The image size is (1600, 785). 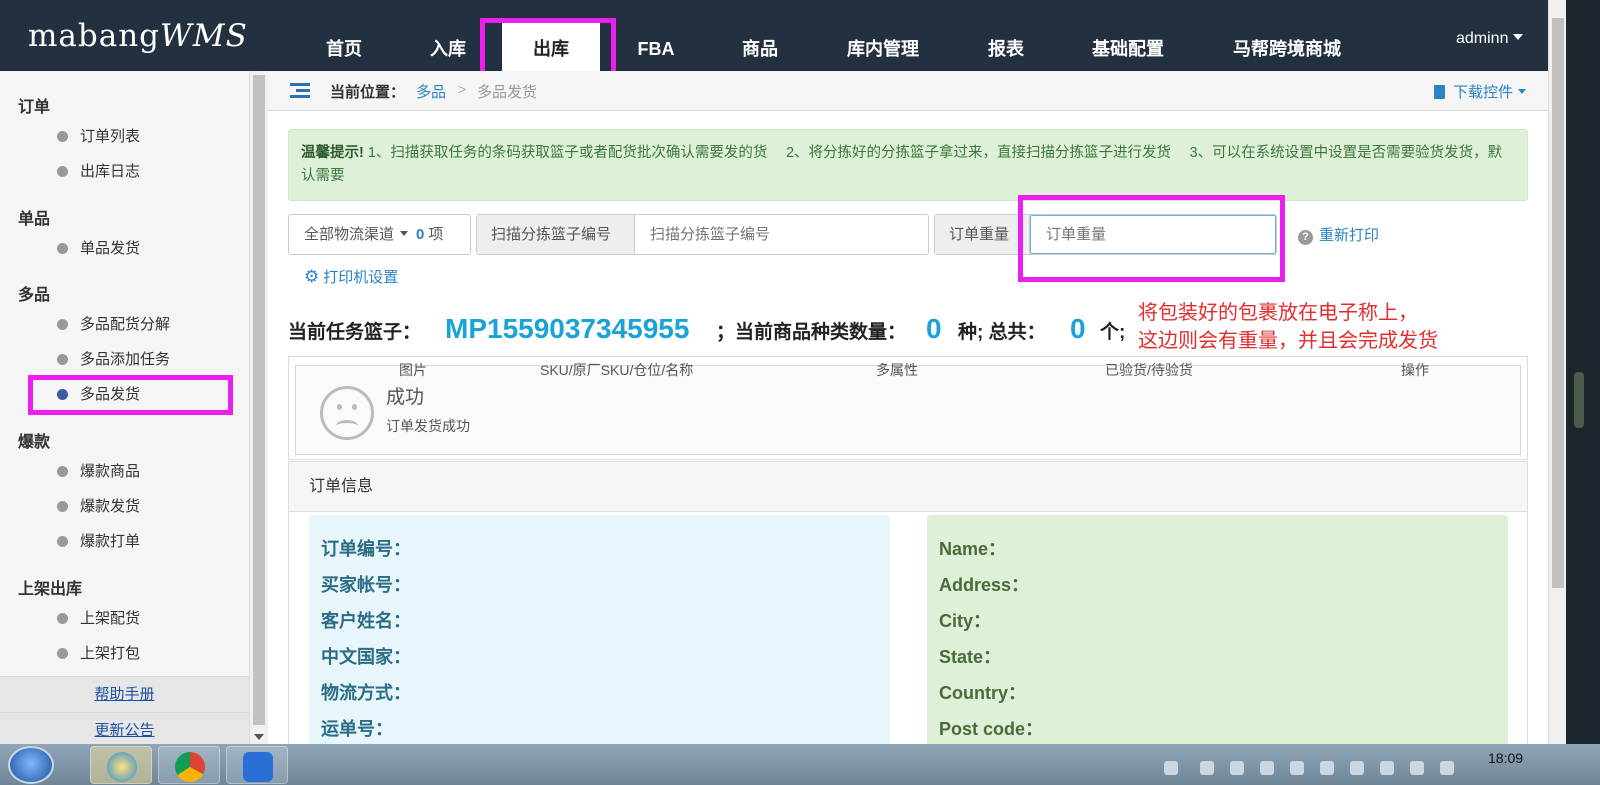 What do you see at coordinates (1006, 35) in the screenshot?
I see `nav-reports: 报表` at bounding box center [1006, 35].